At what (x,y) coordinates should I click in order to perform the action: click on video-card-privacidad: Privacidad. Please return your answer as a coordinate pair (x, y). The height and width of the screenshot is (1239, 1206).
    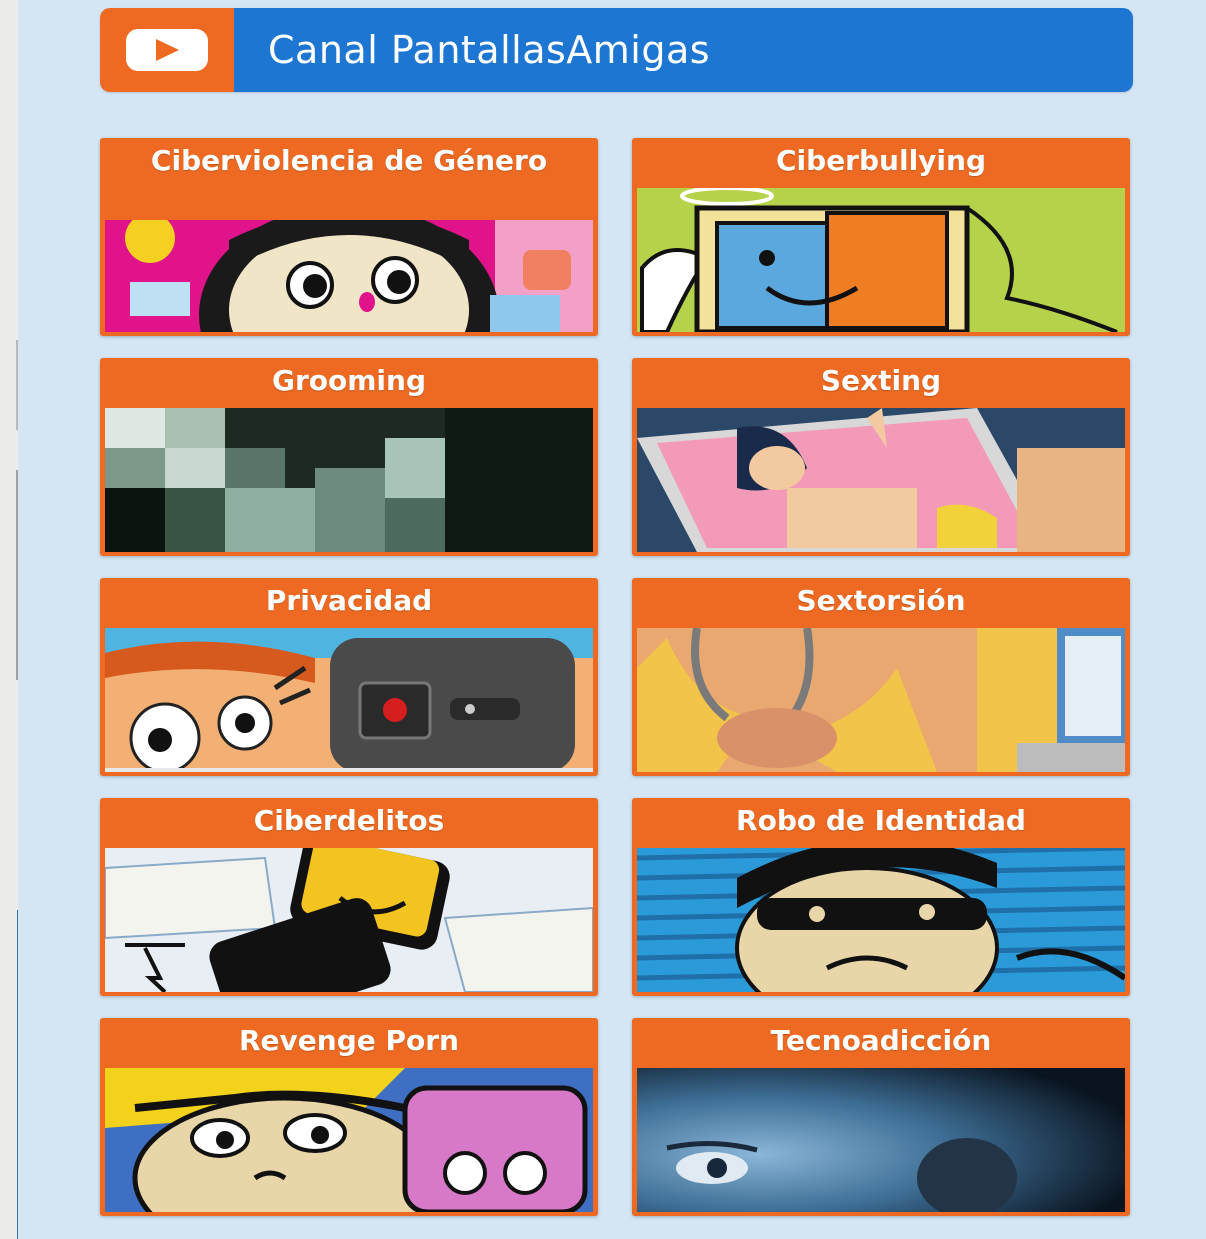
    Looking at the image, I should click on (349, 677).